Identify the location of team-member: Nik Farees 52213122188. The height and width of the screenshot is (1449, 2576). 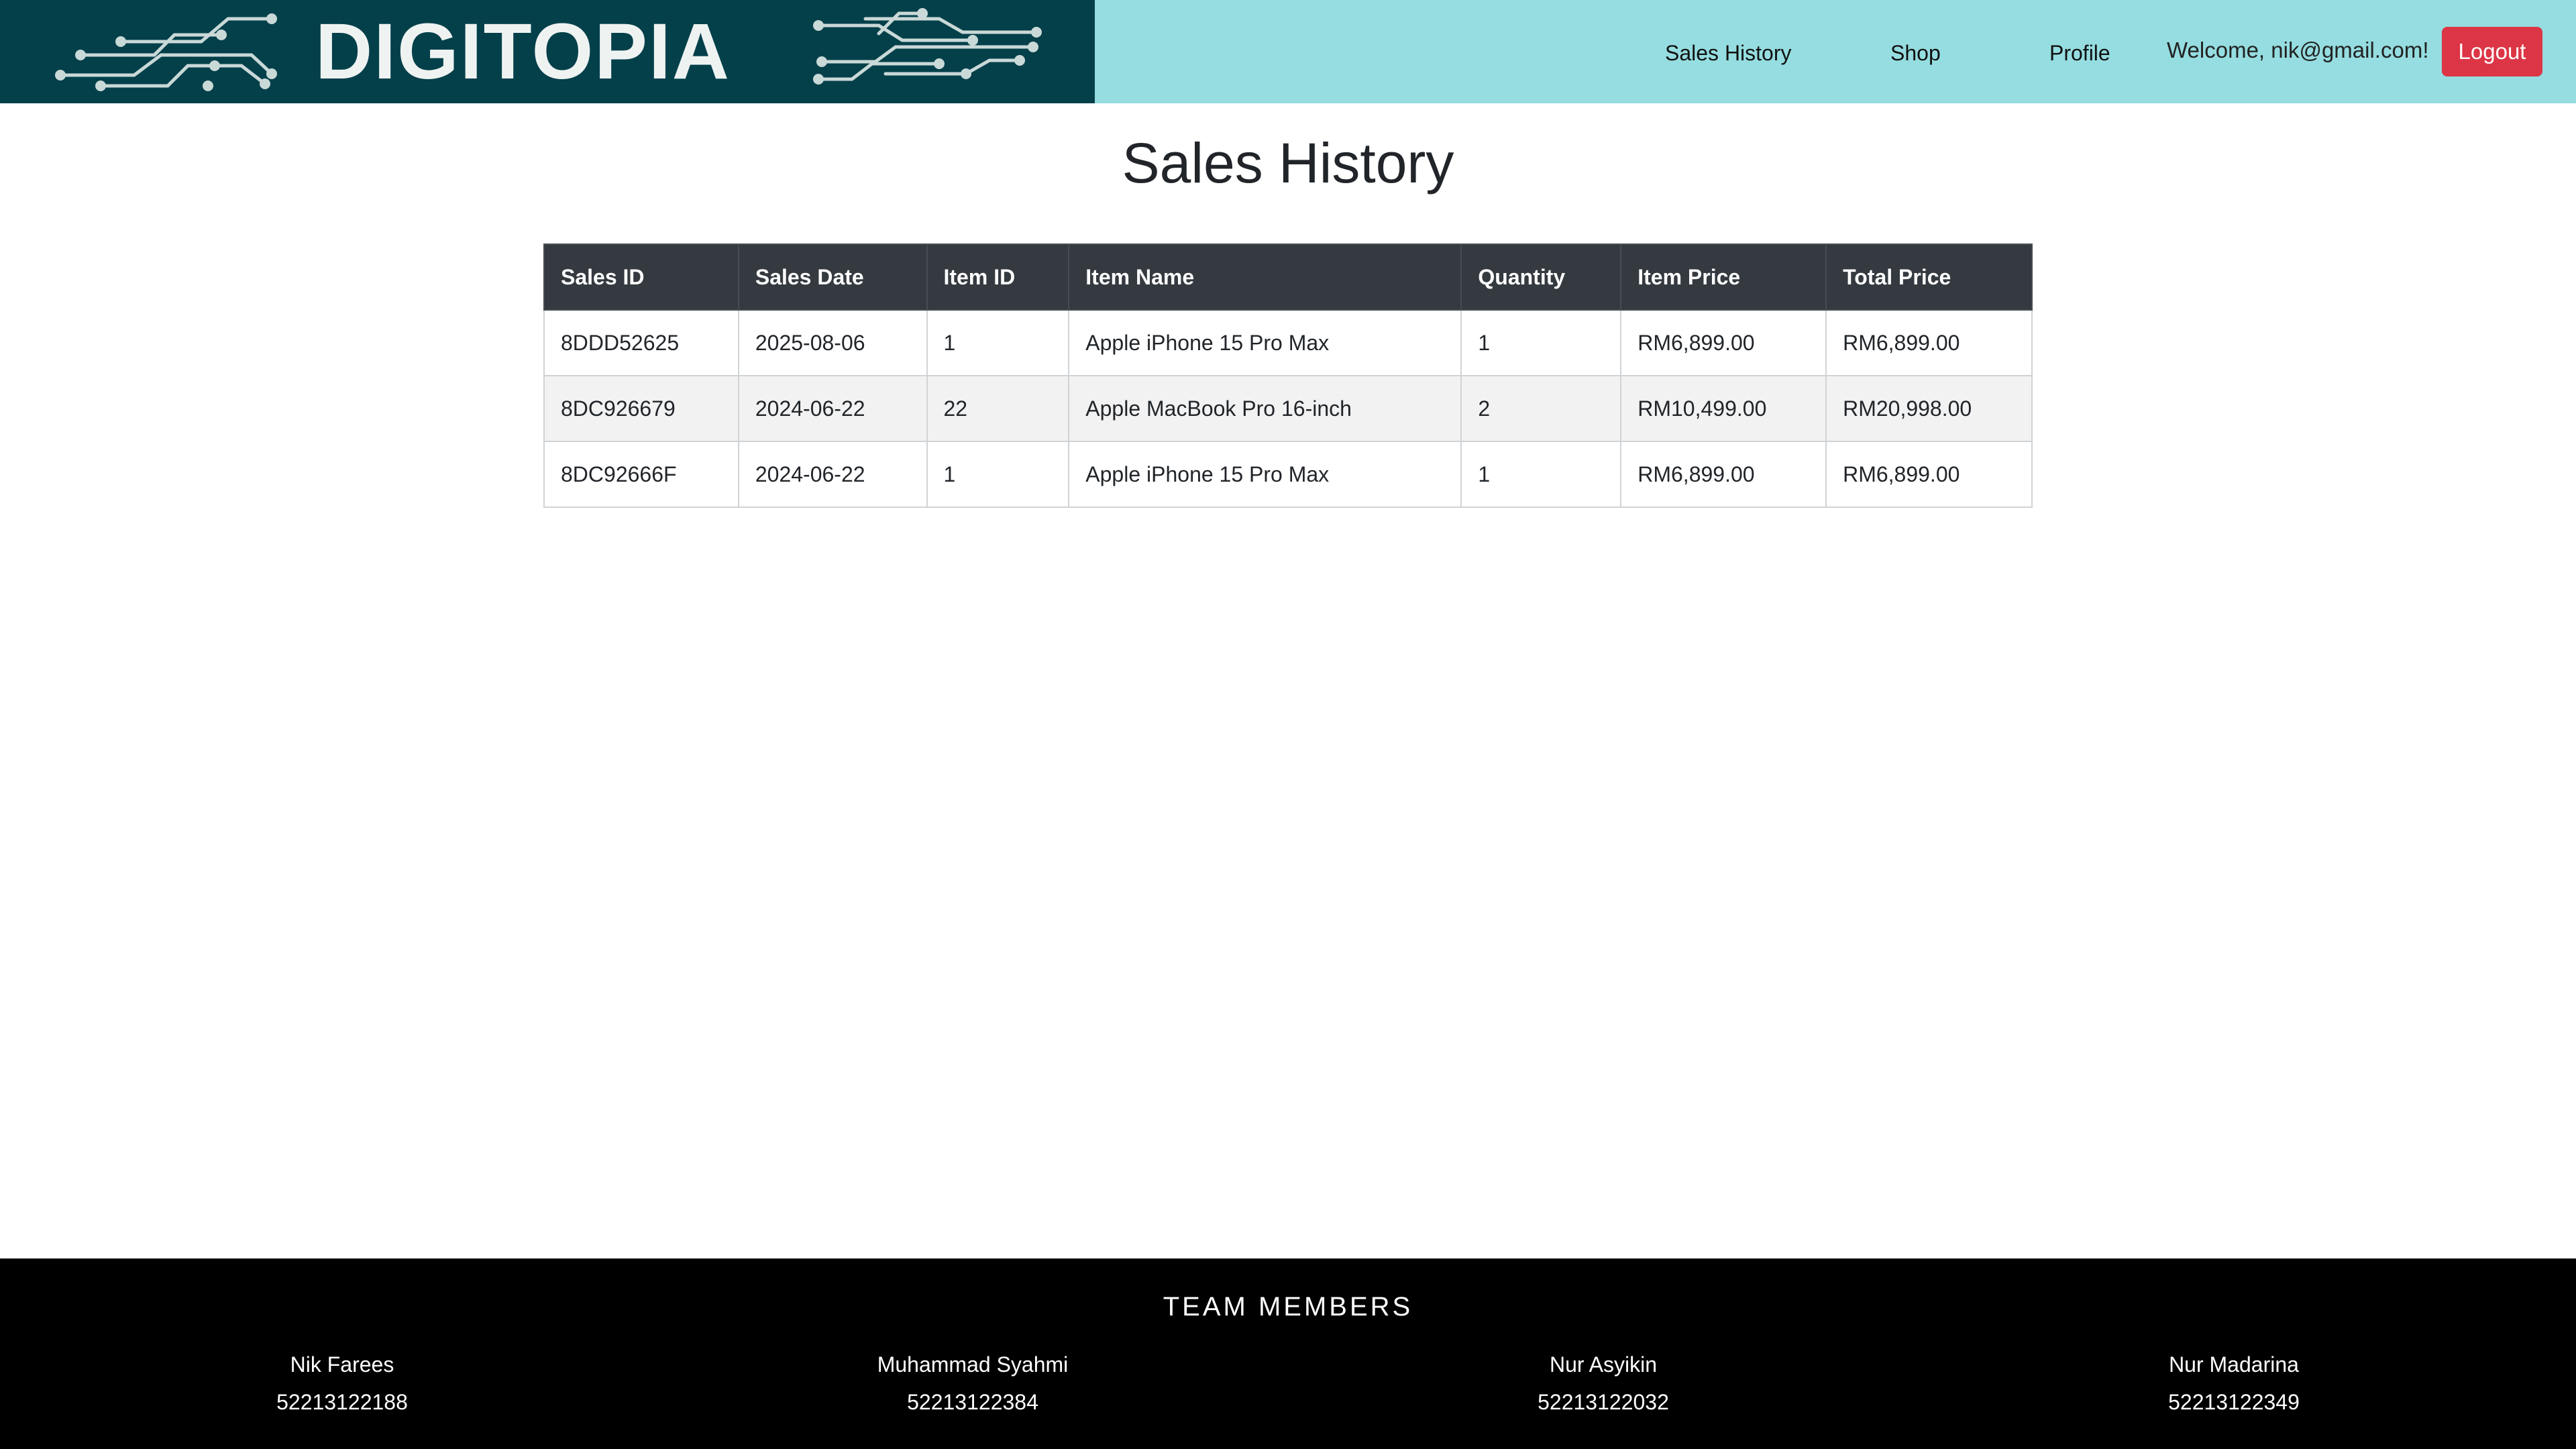
(342, 1383).